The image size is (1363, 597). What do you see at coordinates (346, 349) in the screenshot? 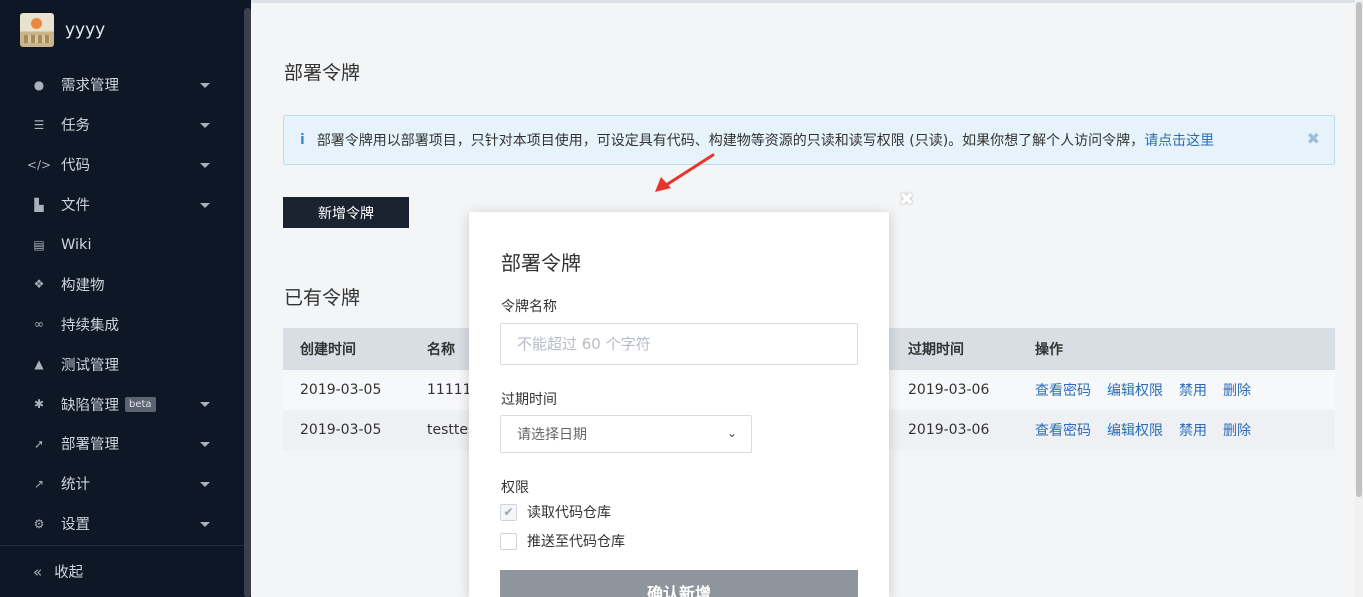
I see `column-header-created: 创建时间` at bounding box center [346, 349].